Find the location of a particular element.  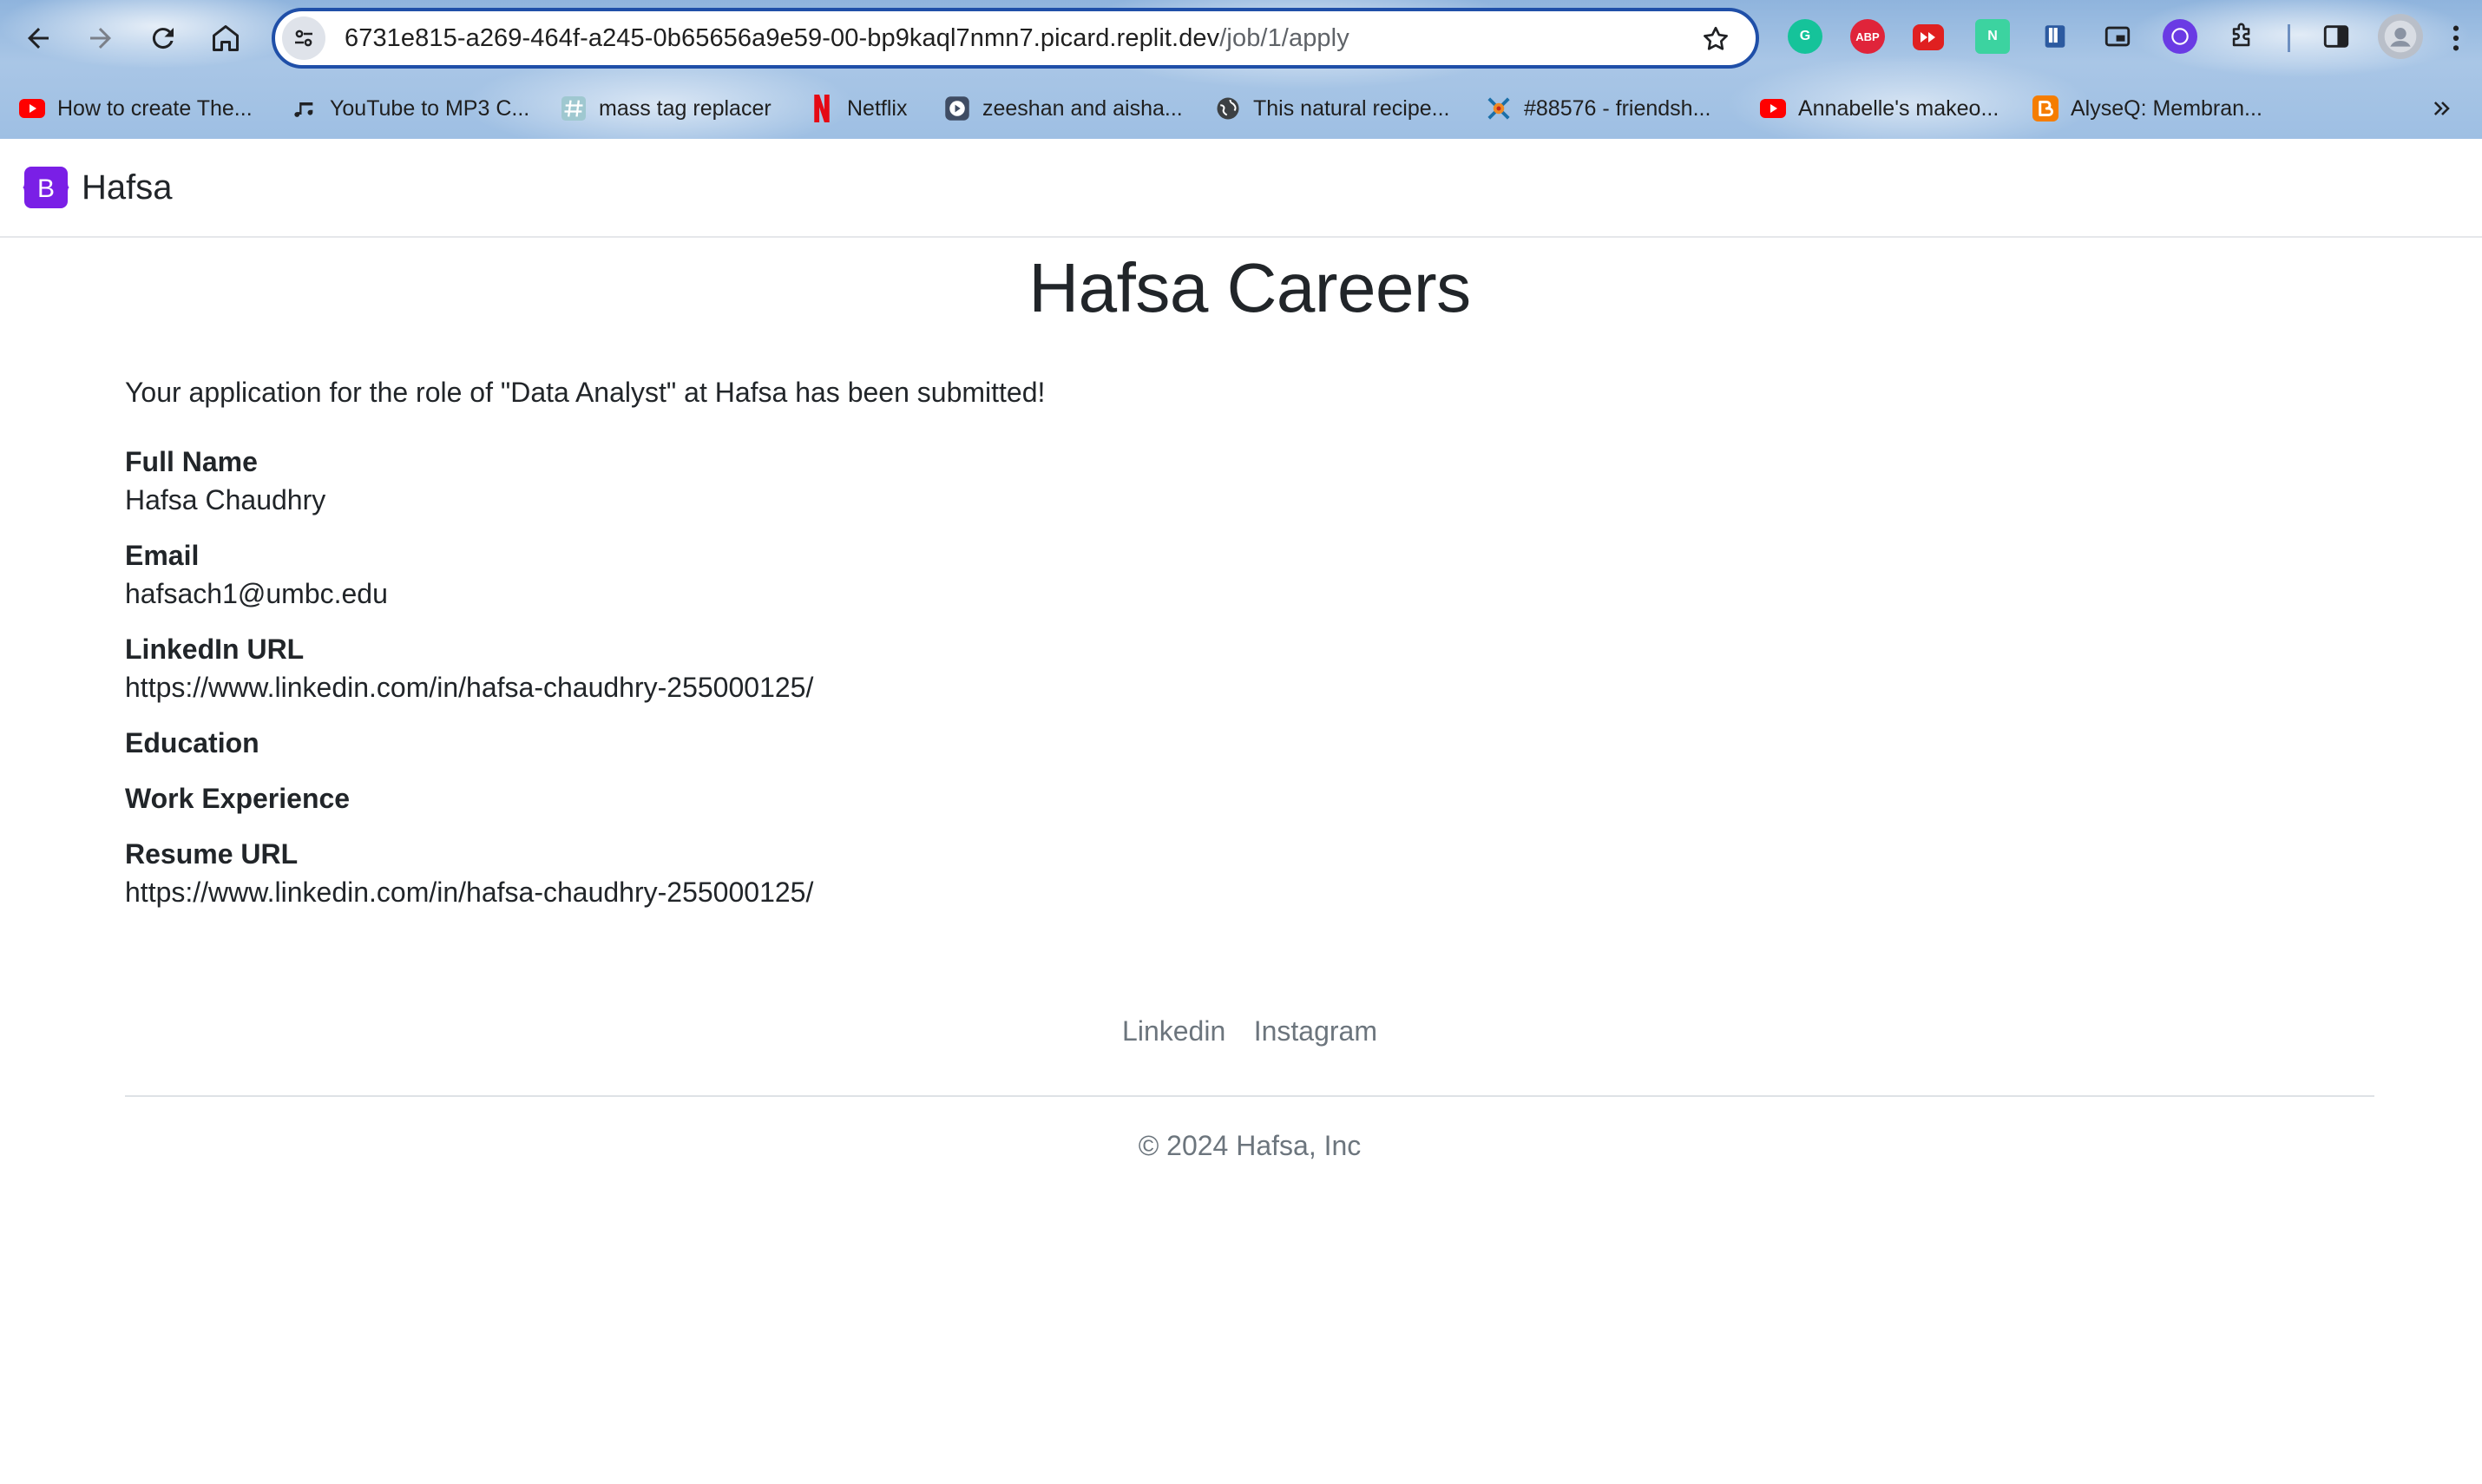

bookmark-item: Netflix is located at coordinates (858, 108).